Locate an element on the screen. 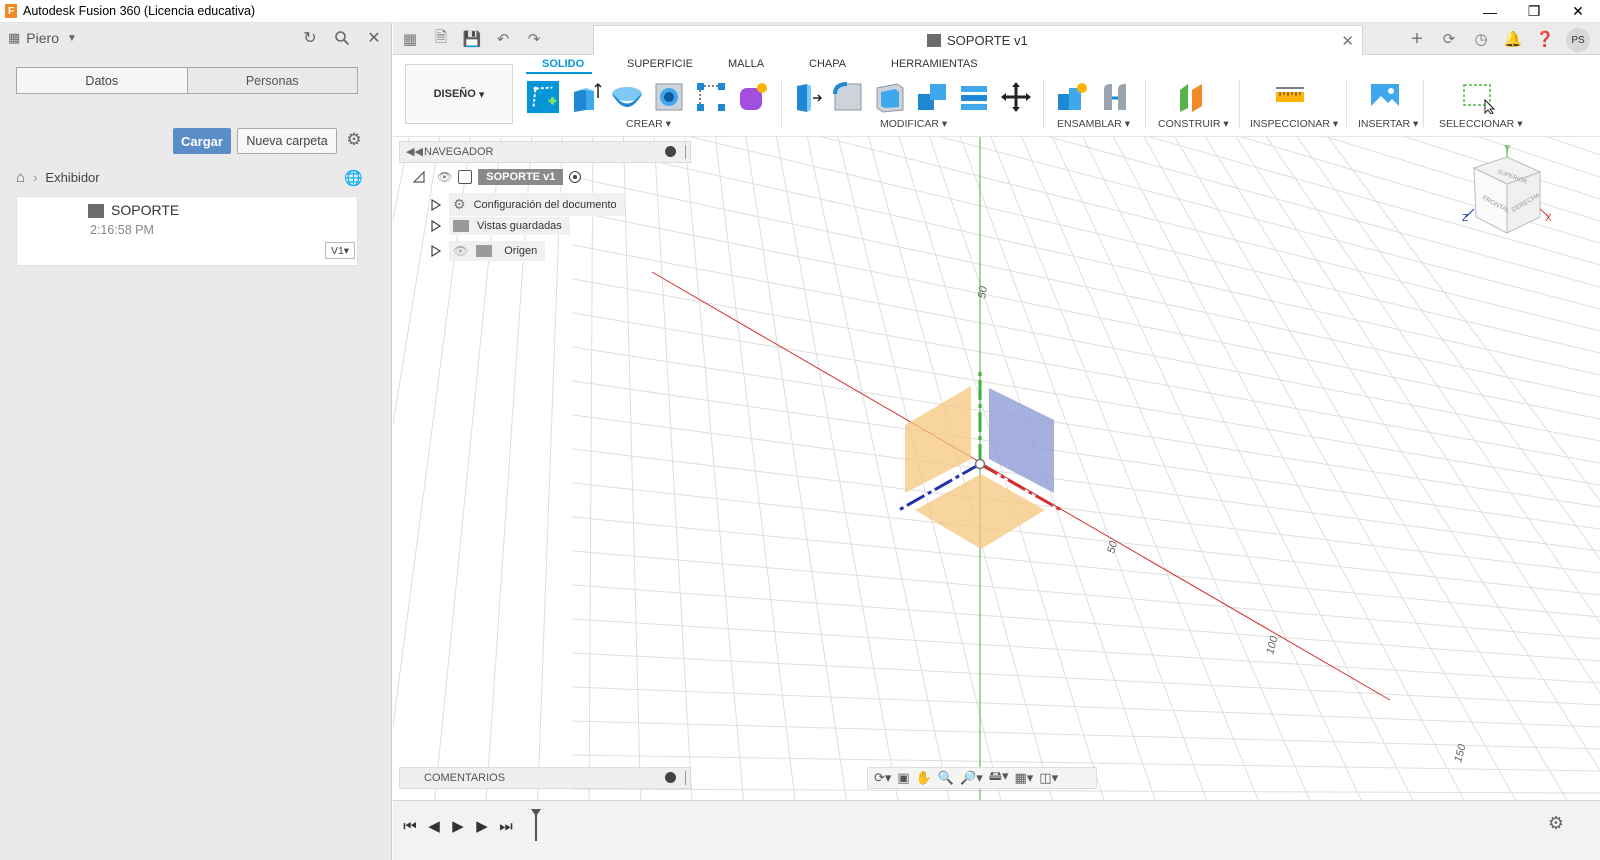  zoom-icon: 🔍 is located at coordinates (946, 778).